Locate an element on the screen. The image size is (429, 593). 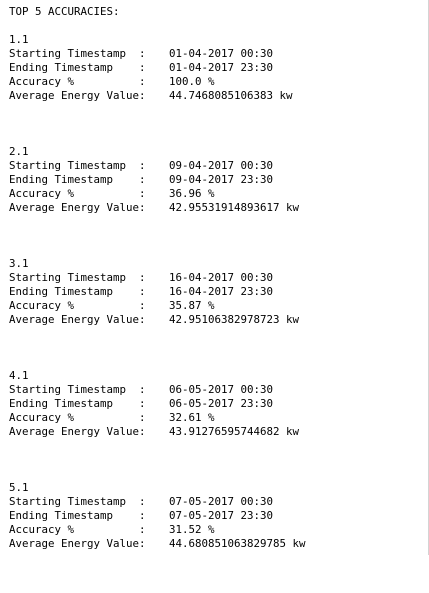
entry-accuracy-row: Accuracy % : 100.0 % is located at coordinates (112, 82).